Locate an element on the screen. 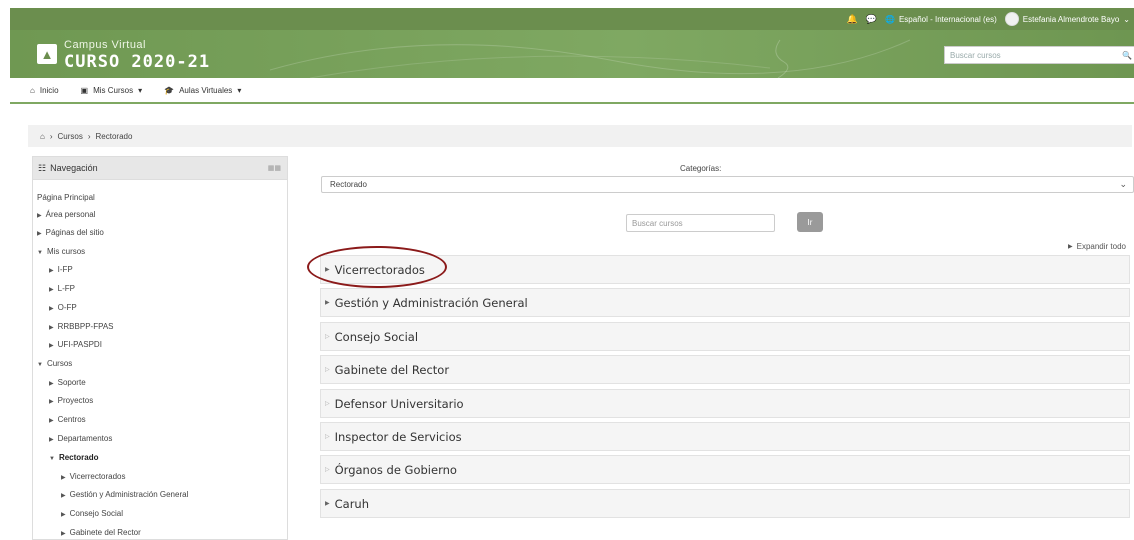  category-row: ▷ Consejo Social is located at coordinates (725, 336).